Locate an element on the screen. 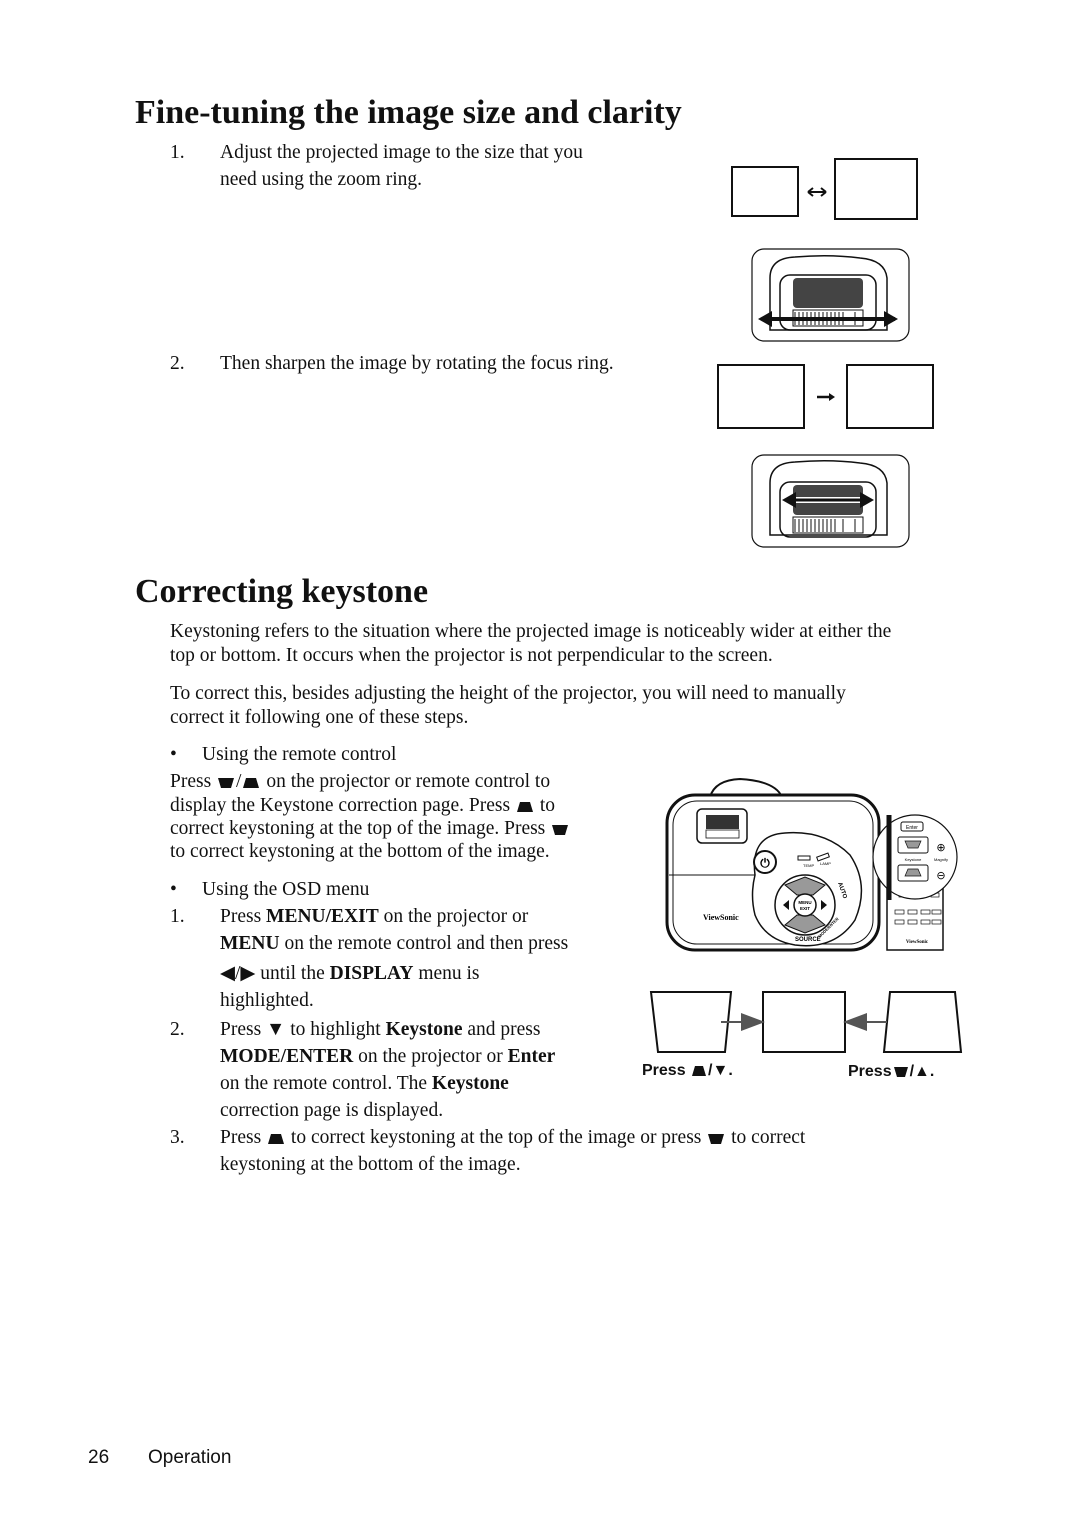 Image resolution: width=1080 pixels, height=1529 pixels. zoom-in-icon: ⊕ is located at coordinates (940, 847).